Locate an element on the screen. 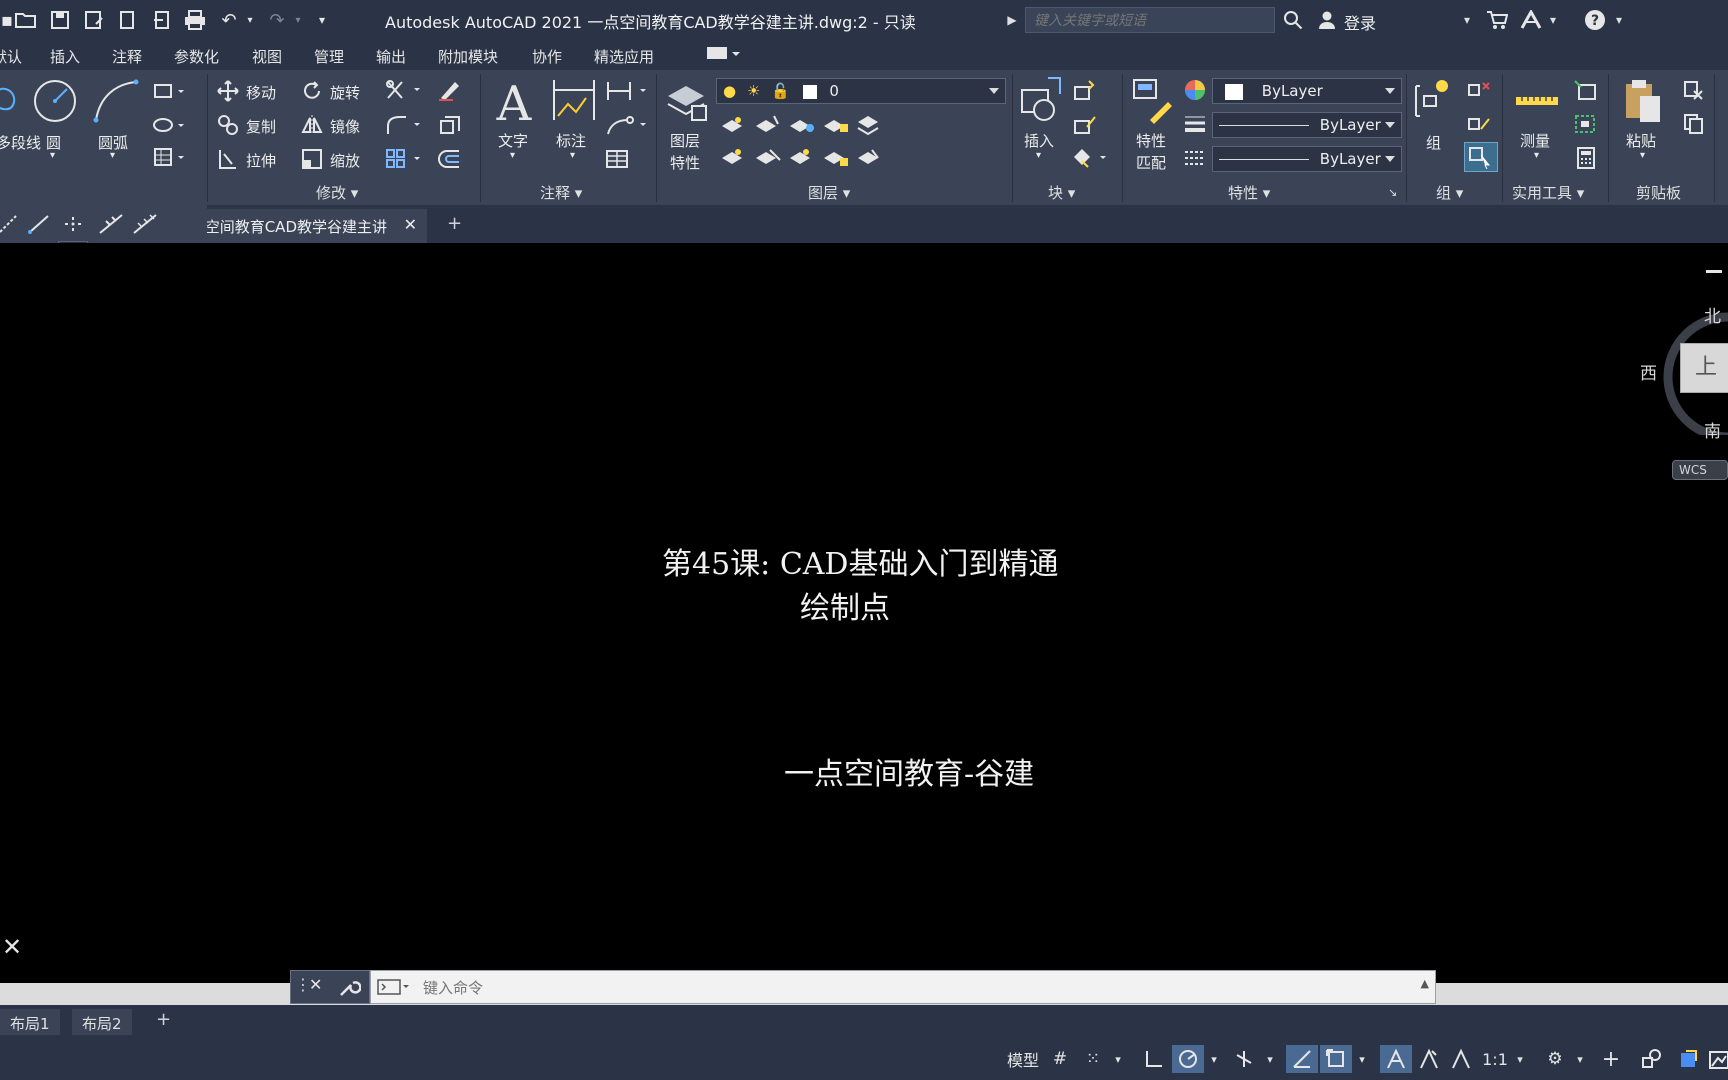 This screenshot has width=1728, height=1080. wcs-menu: WCS is located at coordinates (1700, 470).